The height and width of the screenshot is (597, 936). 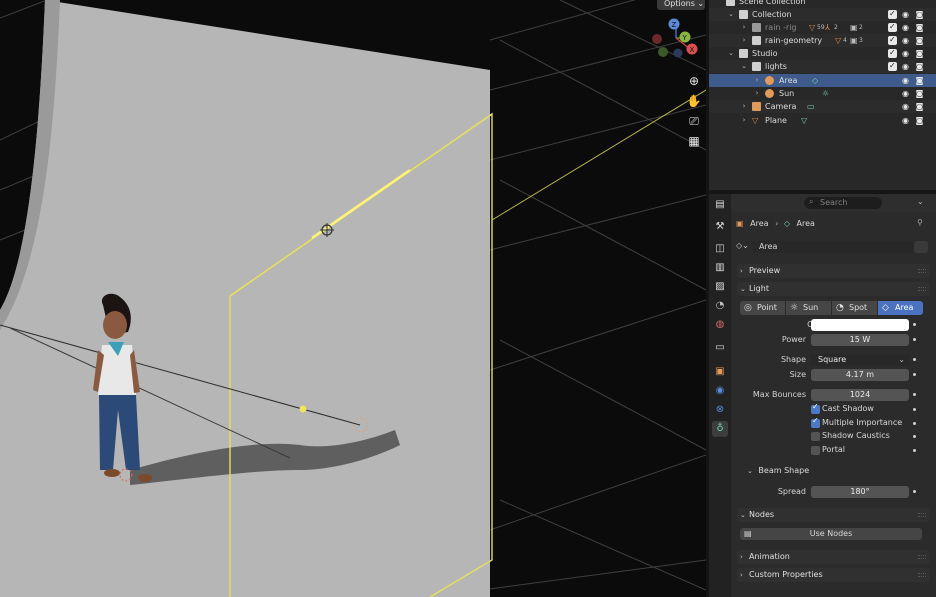 I want to click on light-type-sun: ☼ Sun, so click(x=808, y=308).